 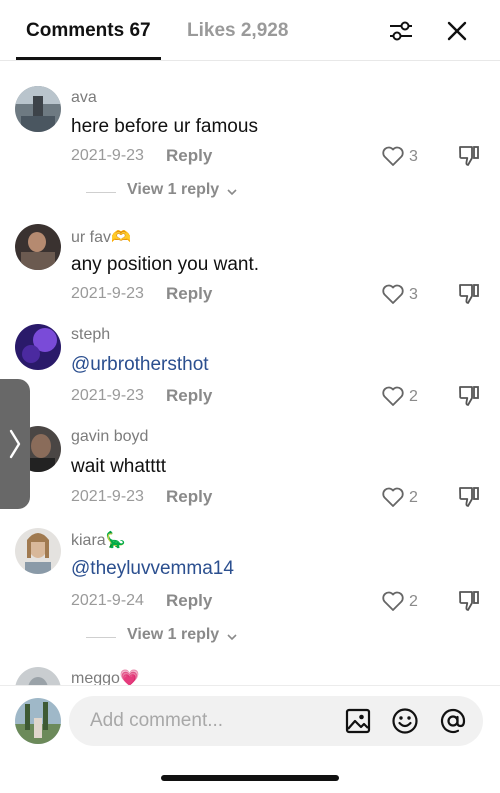 What do you see at coordinates (250, 778) in the screenshot?
I see `home-indicator` at bounding box center [250, 778].